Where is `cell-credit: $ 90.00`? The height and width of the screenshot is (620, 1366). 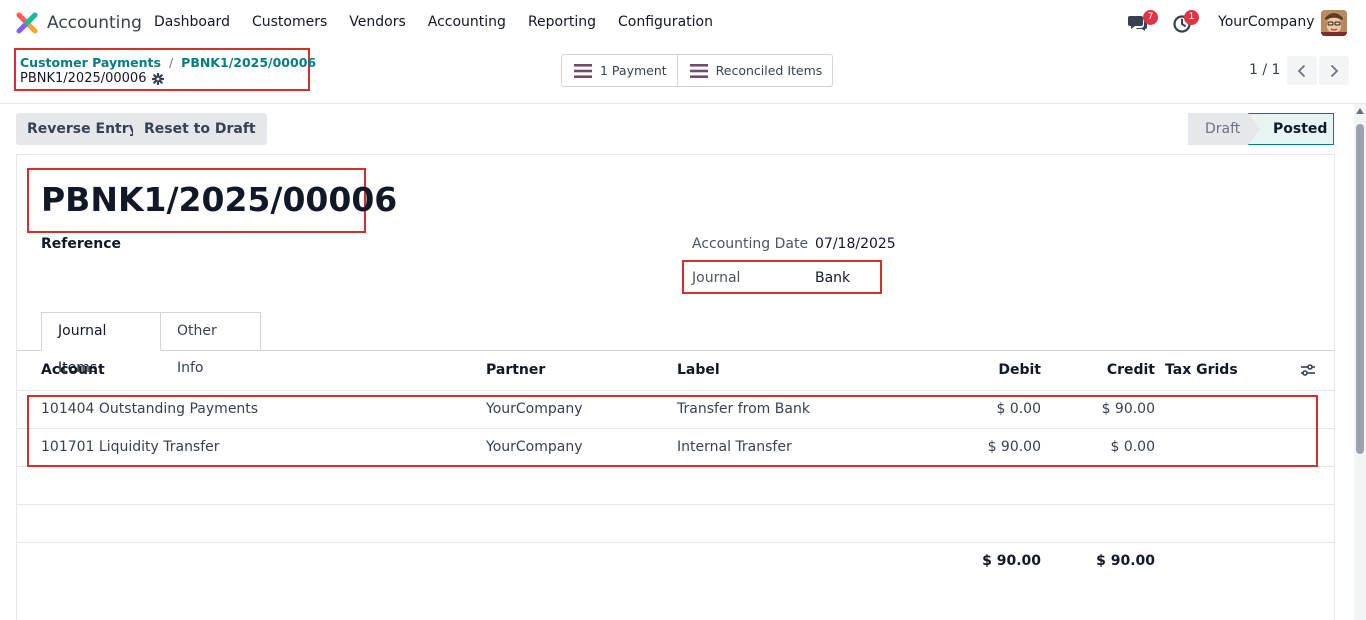 cell-credit: $ 90.00 is located at coordinates (1128, 409).